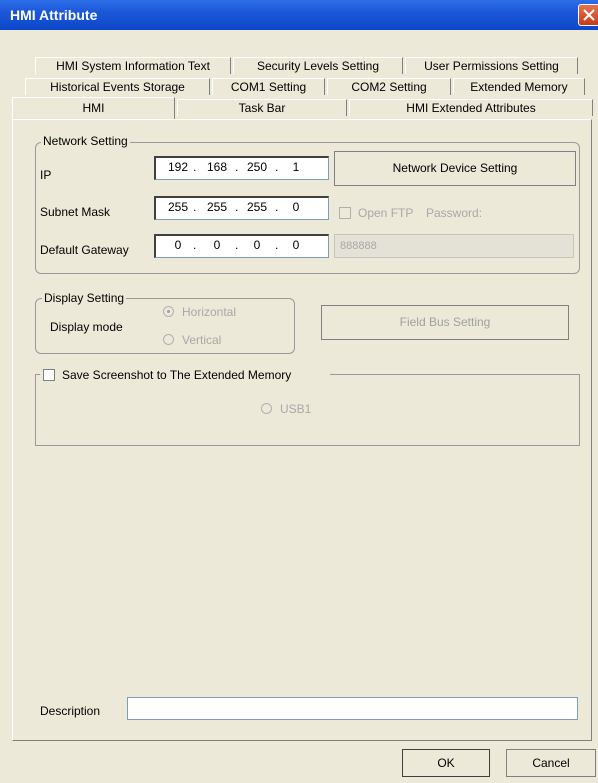 This screenshot has height=783, width=598. I want to click on display-setting-label: Display Setting, so click(84, 298).